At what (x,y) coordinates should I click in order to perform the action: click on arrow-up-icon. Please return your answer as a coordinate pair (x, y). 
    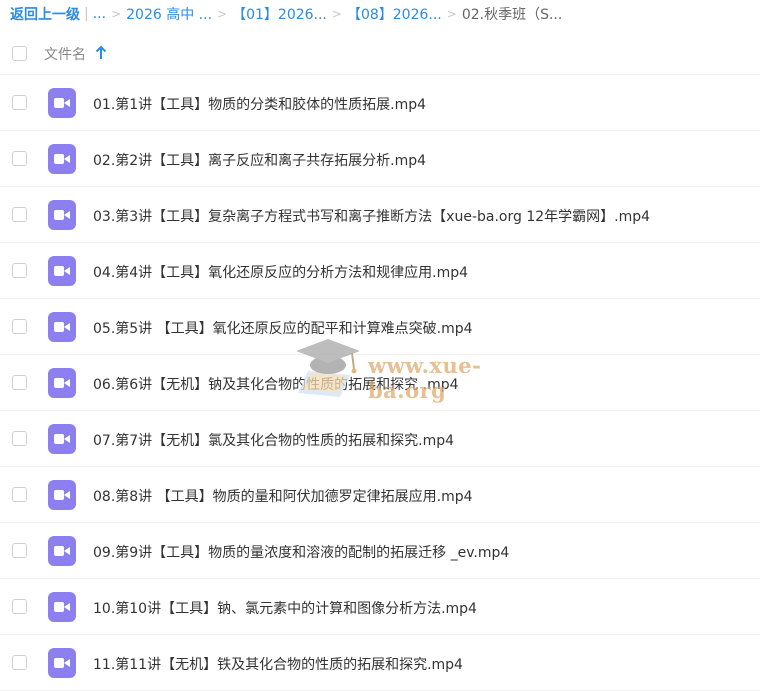
    Looking at the image, I should click on (101, 53).